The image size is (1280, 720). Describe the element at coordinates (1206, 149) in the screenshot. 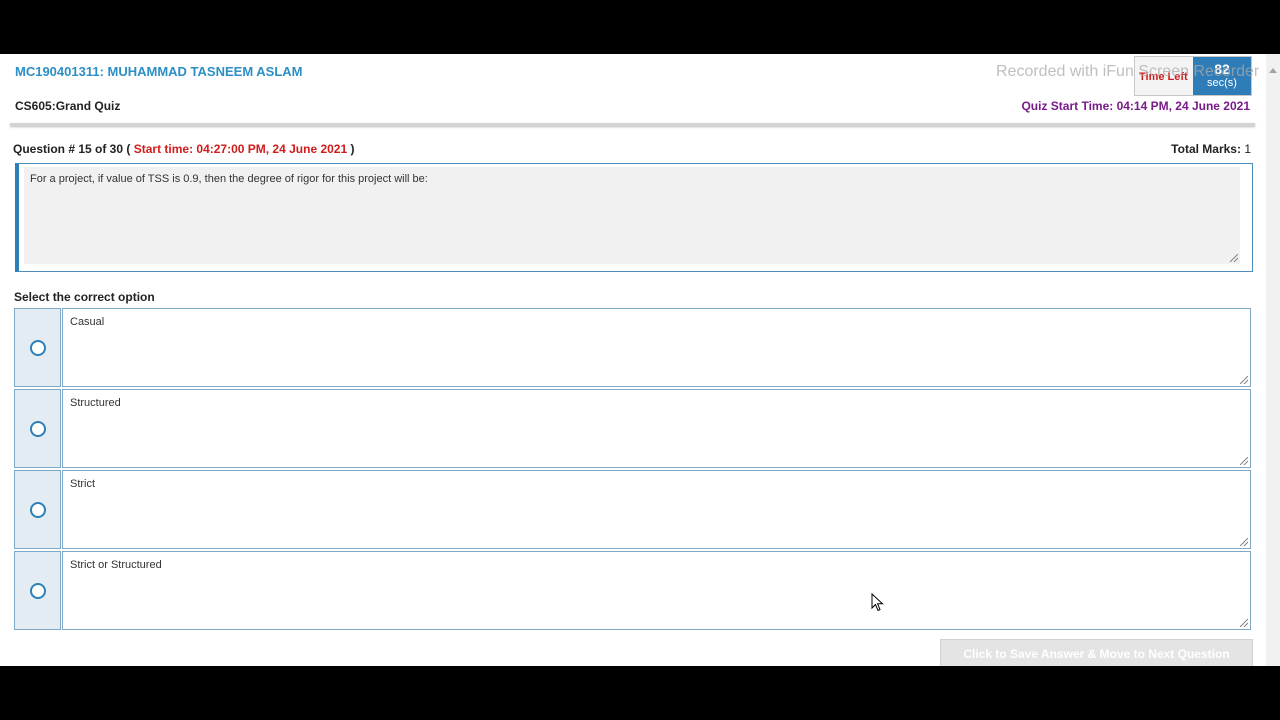

I see `total-marks-label: Total Marks:` at that location.